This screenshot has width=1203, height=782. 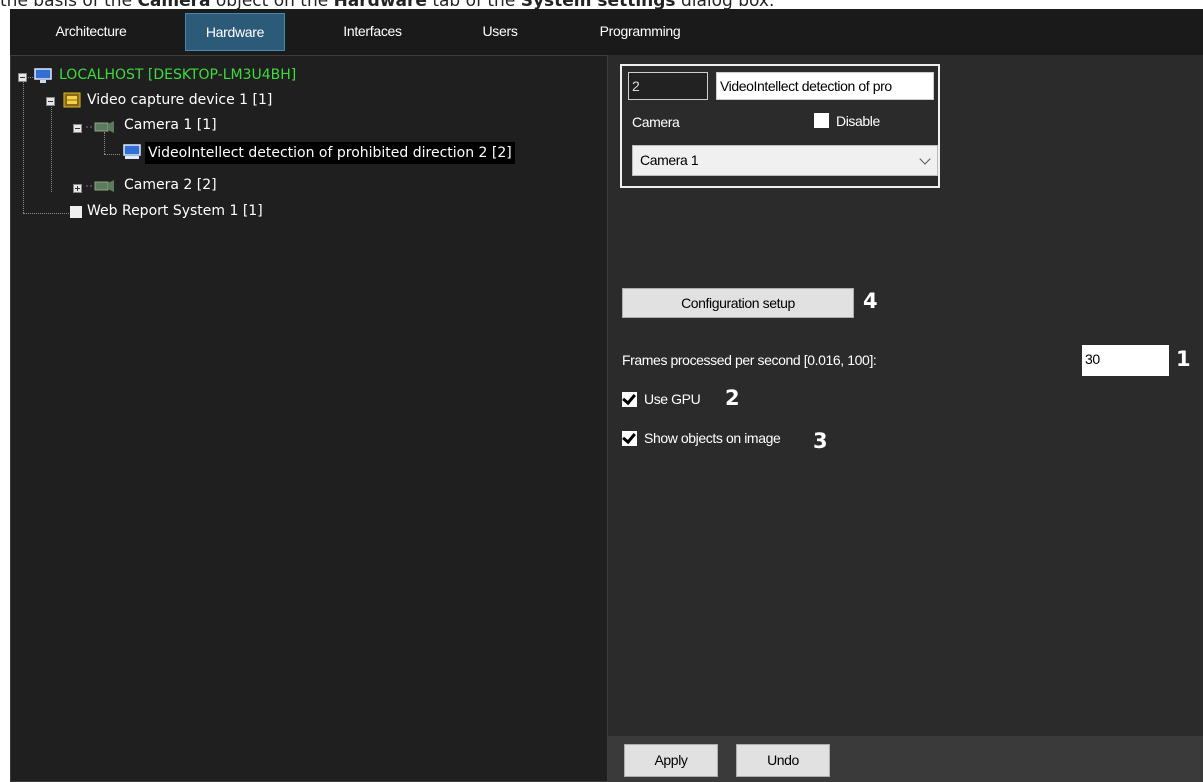 What do you see at coordinates (905, 759) in the screenshot?
I see `bottom-button-bar: Apply Undo` at bounding box center [905, 759].